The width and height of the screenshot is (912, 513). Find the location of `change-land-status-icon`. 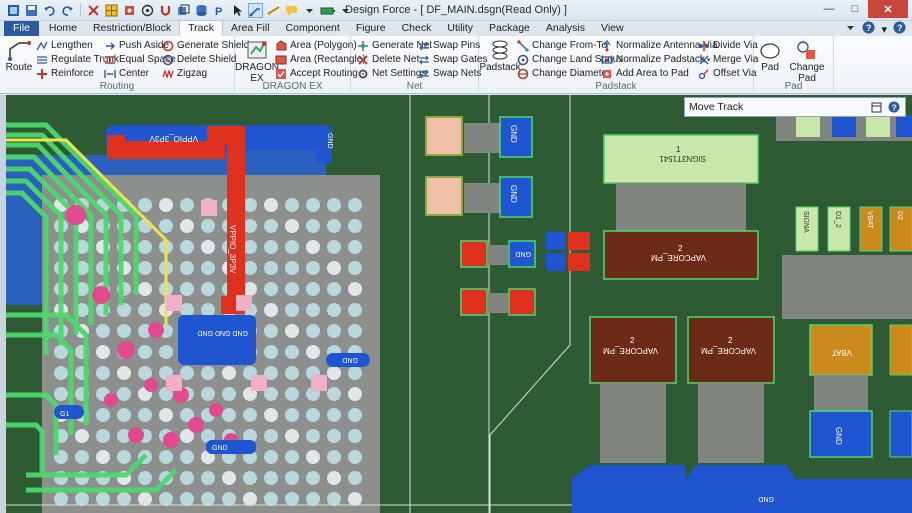

change-land-status-icon is located at coordinates (523, 60).